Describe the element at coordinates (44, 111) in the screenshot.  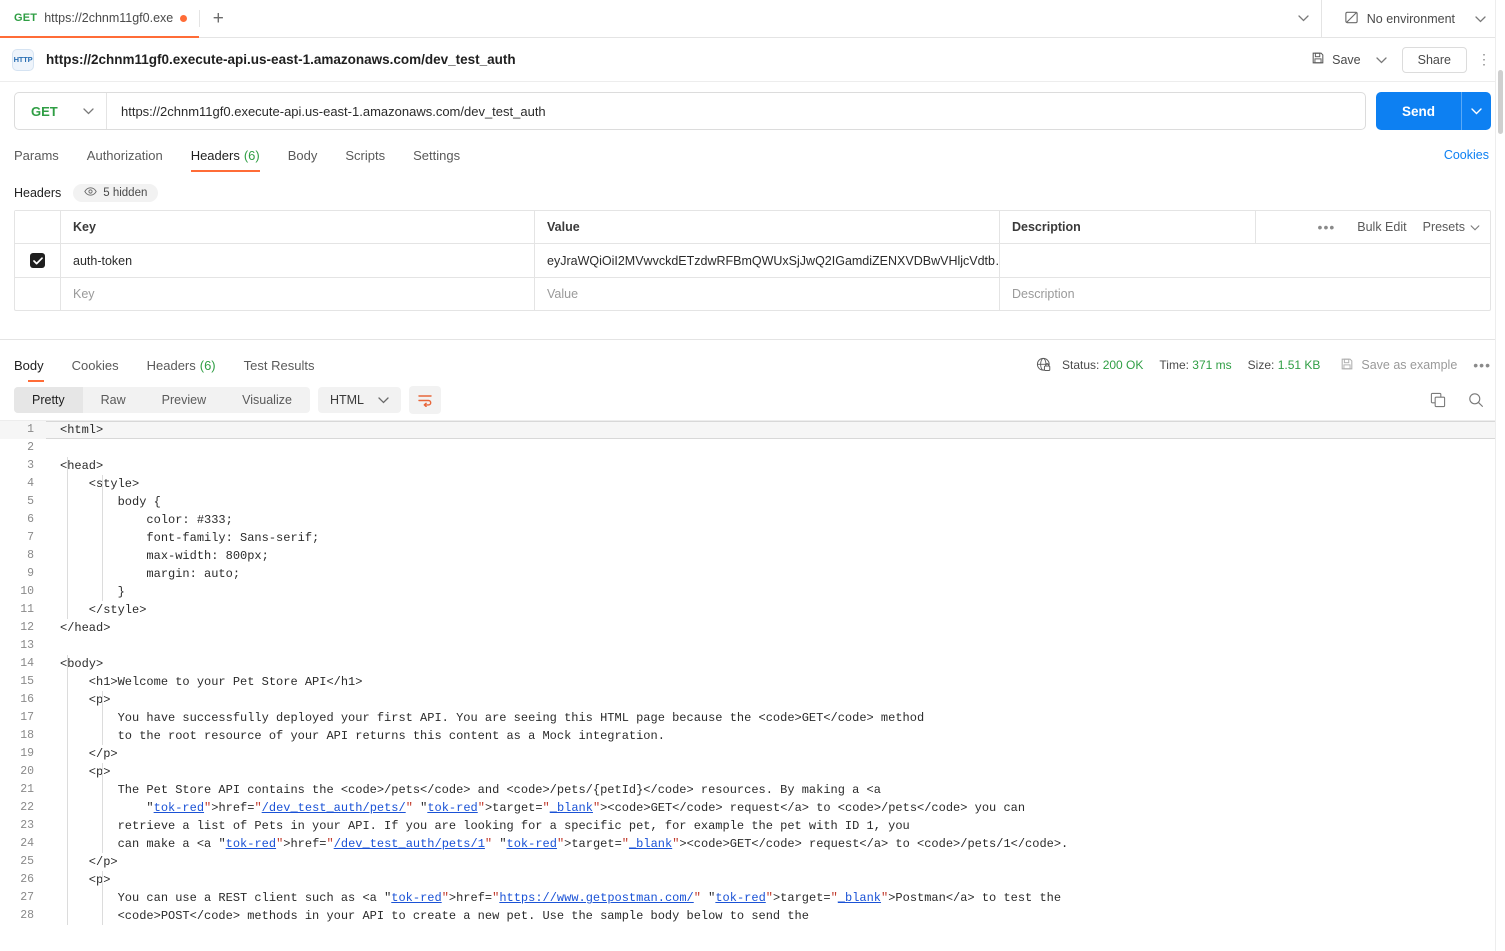
I see `http-method-label: GET` at that location.